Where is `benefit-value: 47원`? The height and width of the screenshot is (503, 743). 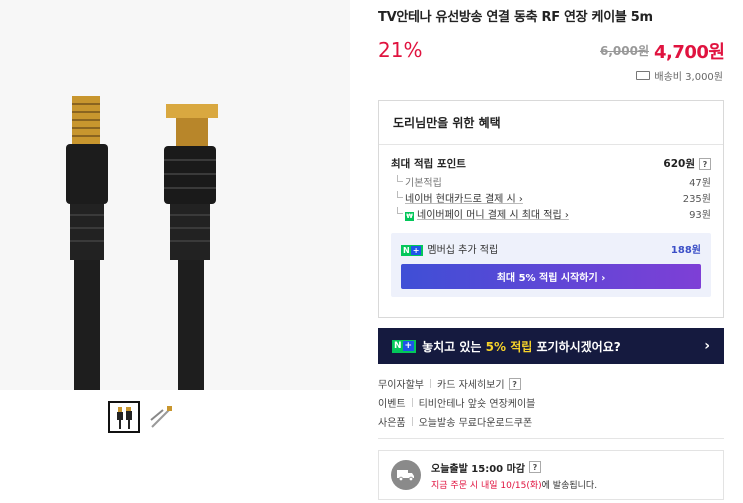 benefit-value: 47원 is located at coordinates (700, 183).